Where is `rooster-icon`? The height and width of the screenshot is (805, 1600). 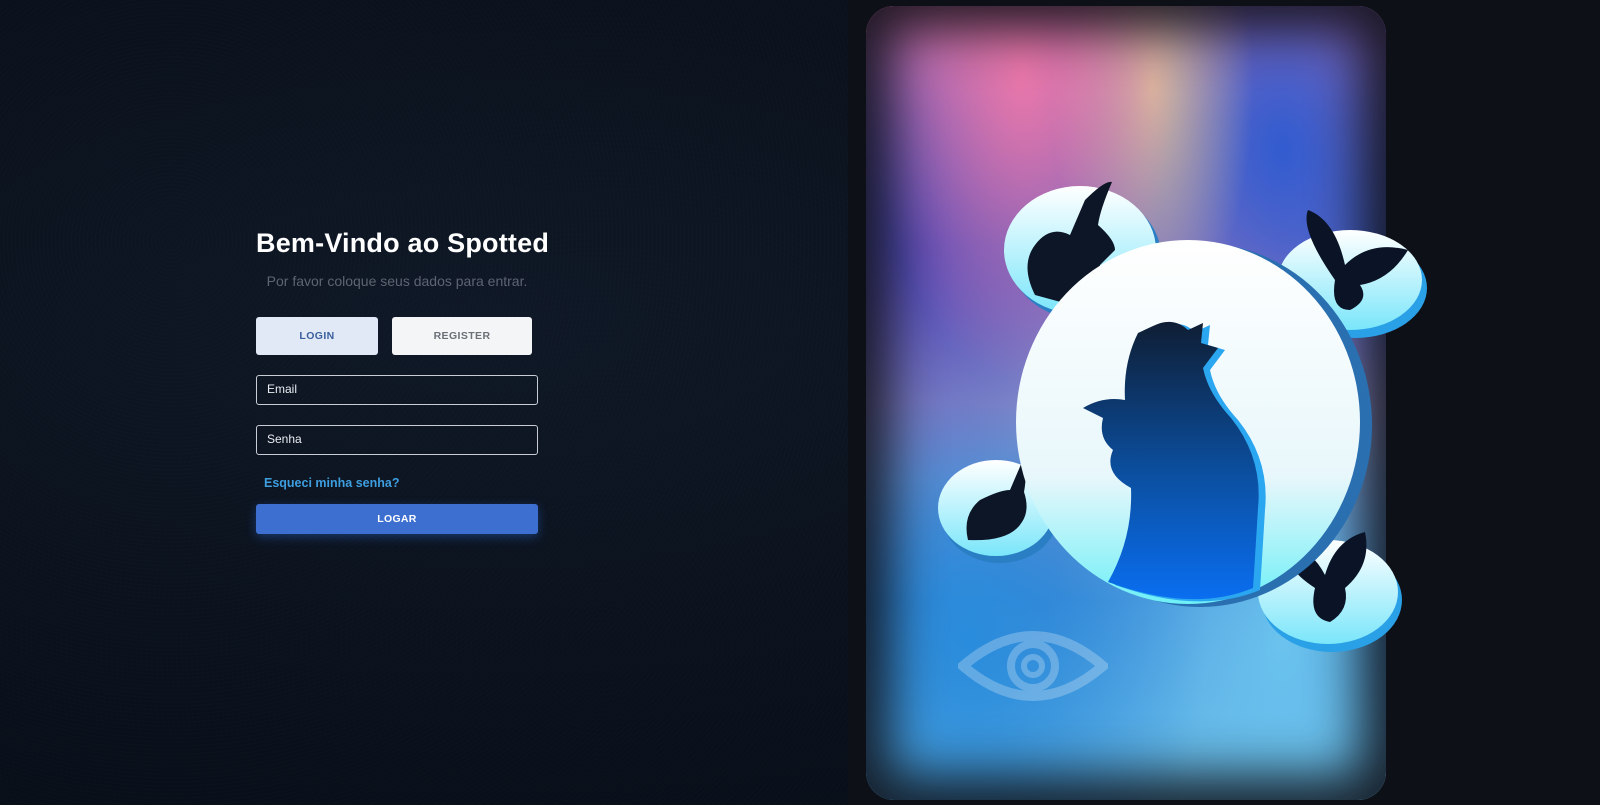
rooster-icon is located at coordinates (1194, 423).